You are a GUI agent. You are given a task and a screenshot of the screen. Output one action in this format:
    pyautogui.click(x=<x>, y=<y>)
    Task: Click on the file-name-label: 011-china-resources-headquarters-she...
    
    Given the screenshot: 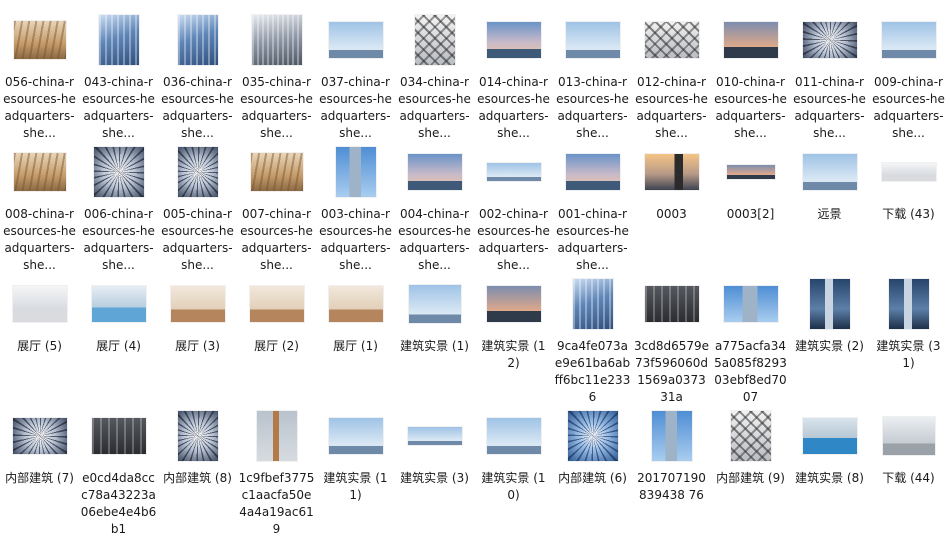 What is the action you would take?
    pyautogui.click(x=829, y=107)
    